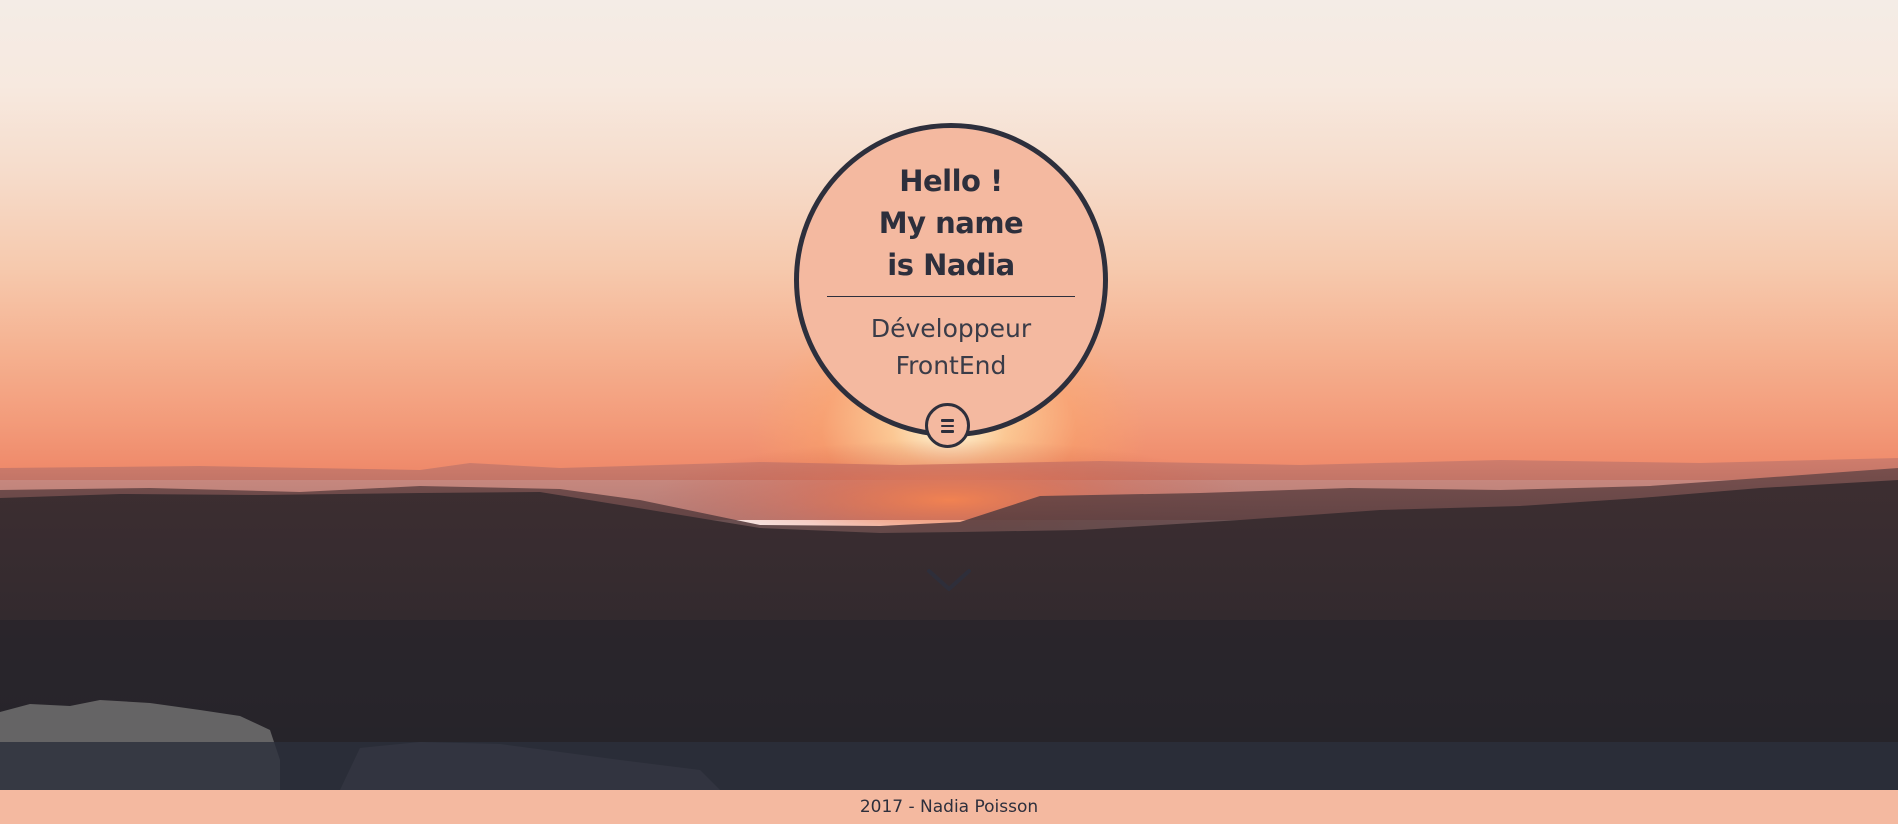  I want to click on footer-text: 2017 - Nadia Poisson, so click(949, 807).